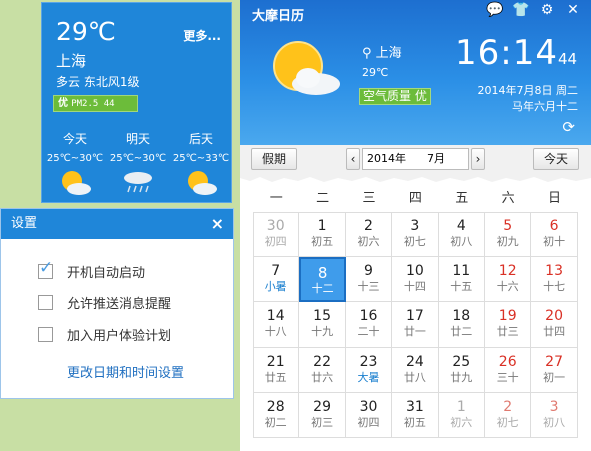 Image resolution: width=591 pixels, height=451 pixels. I want to click on day-cell: 7 小暑, so click(276, 280).